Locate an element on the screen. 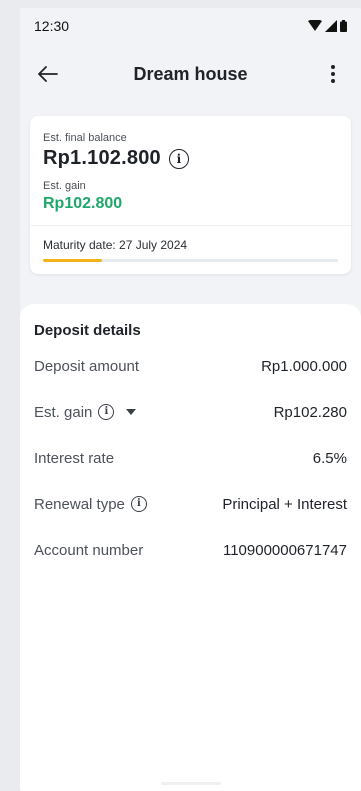  detail-label: Est. gain is located at coordinates (63, 412).